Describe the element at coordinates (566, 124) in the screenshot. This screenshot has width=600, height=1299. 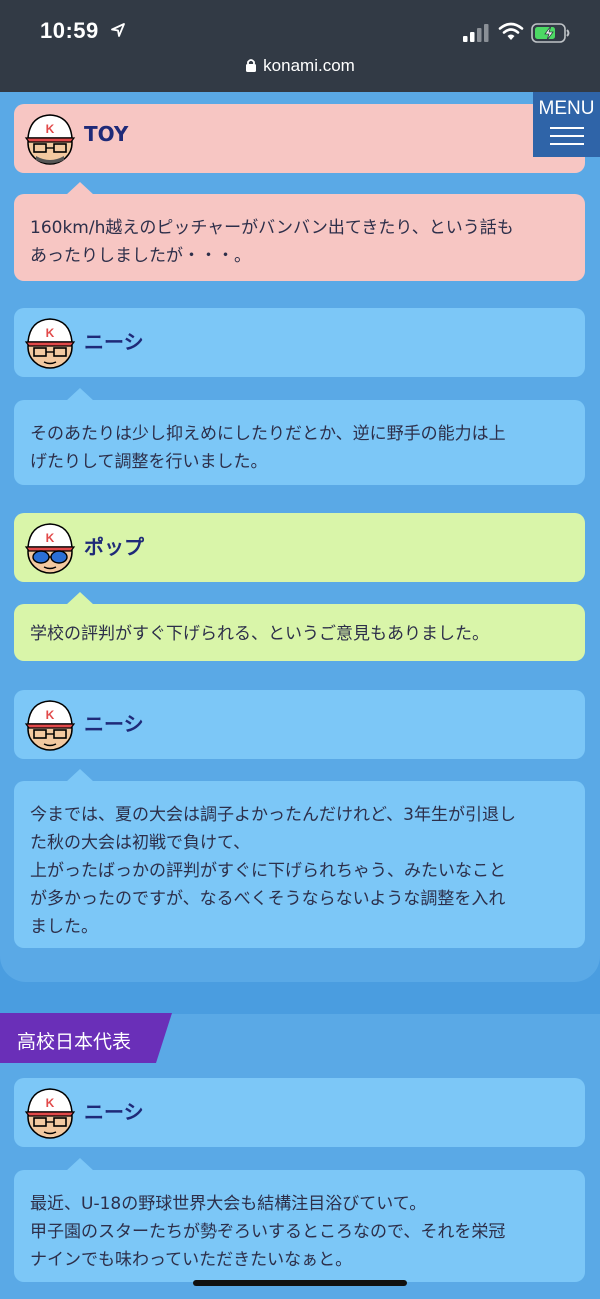
I see `menu-button: MENU` at that location.